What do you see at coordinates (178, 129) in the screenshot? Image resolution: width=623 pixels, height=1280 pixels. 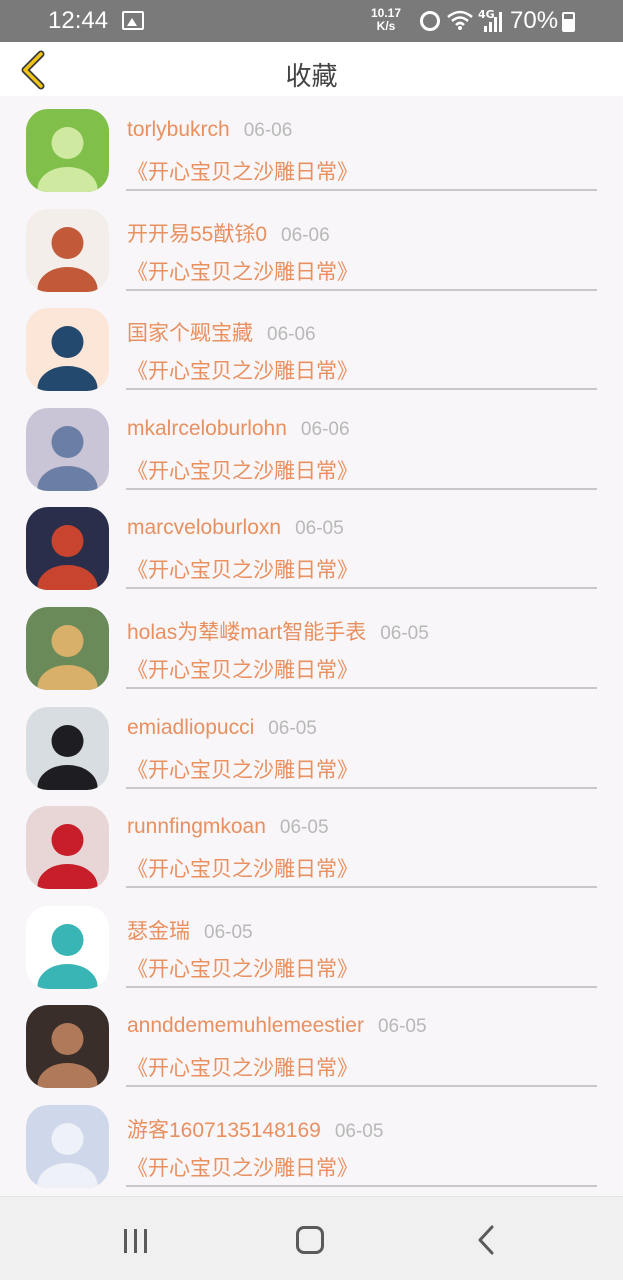 I see `username-text: torlybukrch` at bounding box center [178, 129].